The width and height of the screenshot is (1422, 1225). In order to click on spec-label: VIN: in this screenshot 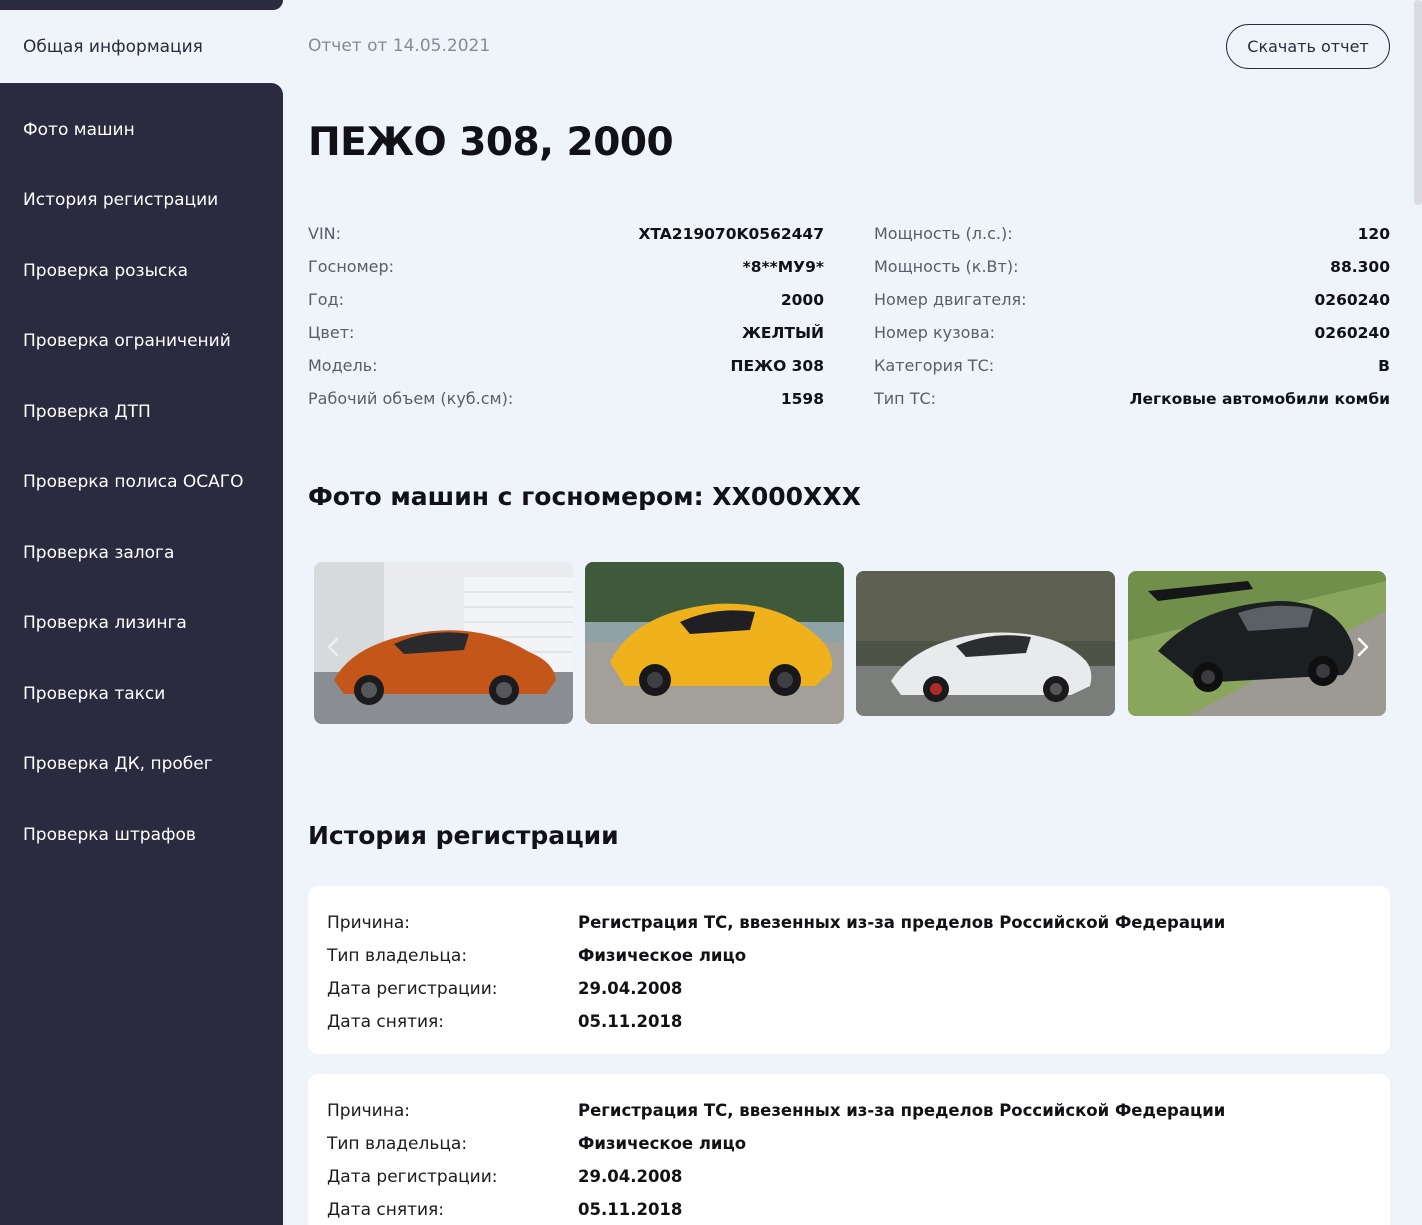, I will do `click(325, 233)`.